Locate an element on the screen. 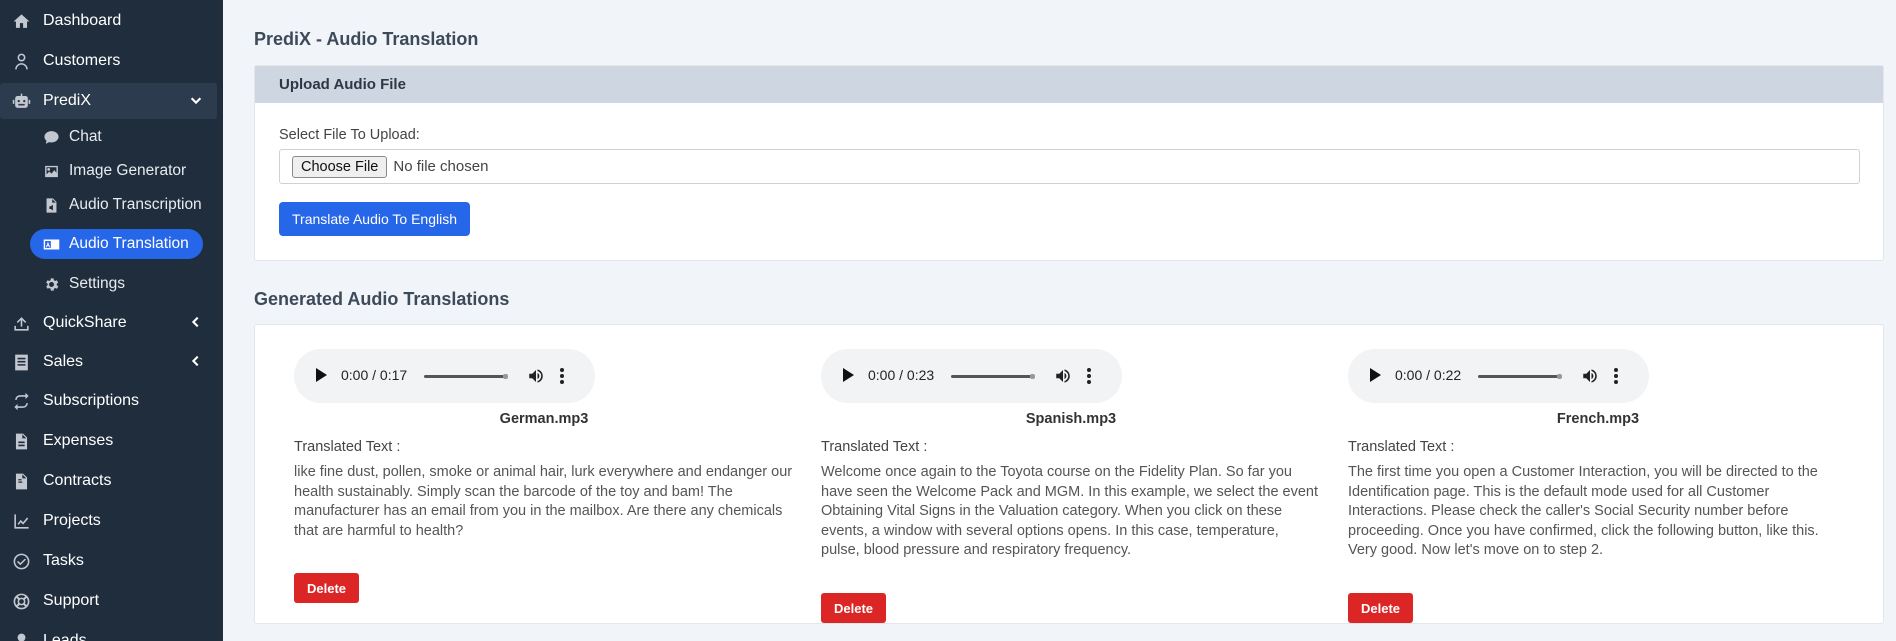 This screenshot has height=641, width=1896. nav-dashboard: Dashboard is located at coordinates (108, 21).